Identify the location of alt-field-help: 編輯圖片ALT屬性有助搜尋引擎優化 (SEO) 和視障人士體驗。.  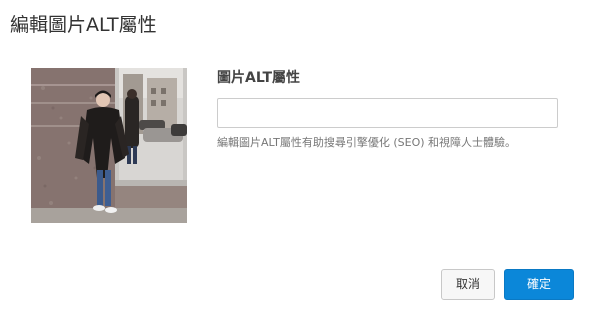
(367, 142).